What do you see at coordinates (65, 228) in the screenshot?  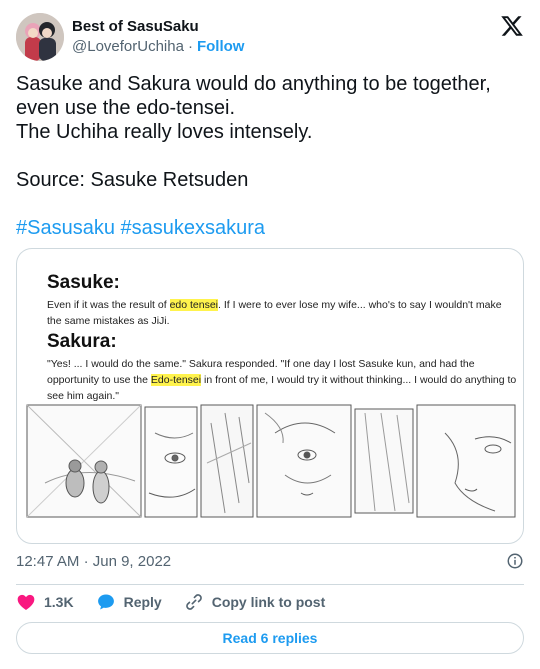 I see `hashtag-link: #Sasusaku` at bounding box center [65, 228].